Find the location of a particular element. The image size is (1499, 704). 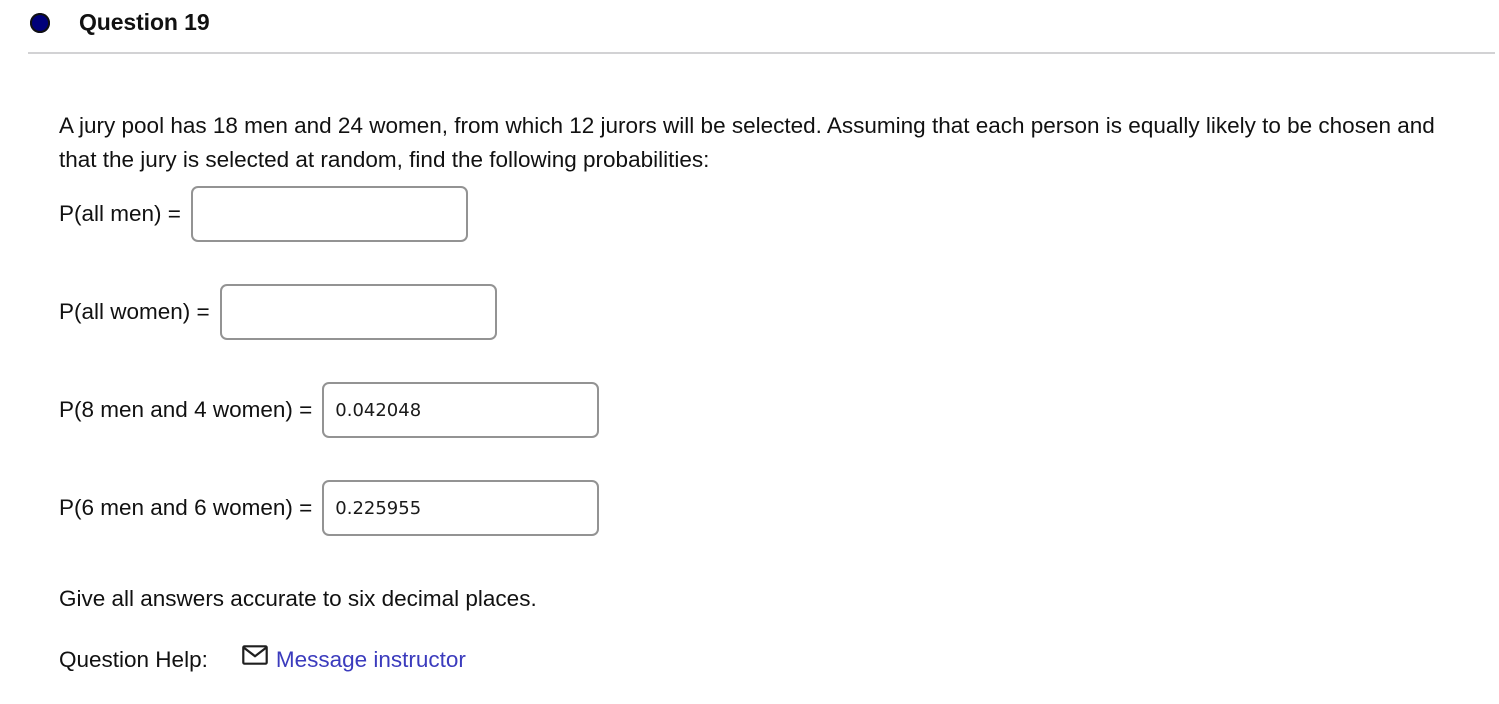

header-divider is located at coordinates (761, 53).